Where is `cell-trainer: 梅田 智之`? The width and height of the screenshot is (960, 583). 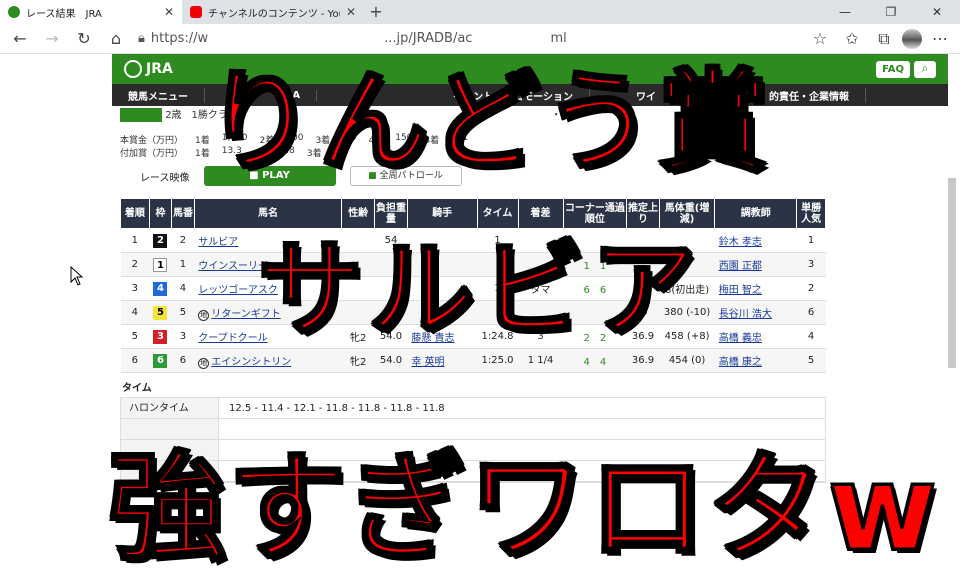
cell-trainer: 梅田 智之 is located at coordinates (755, 288).